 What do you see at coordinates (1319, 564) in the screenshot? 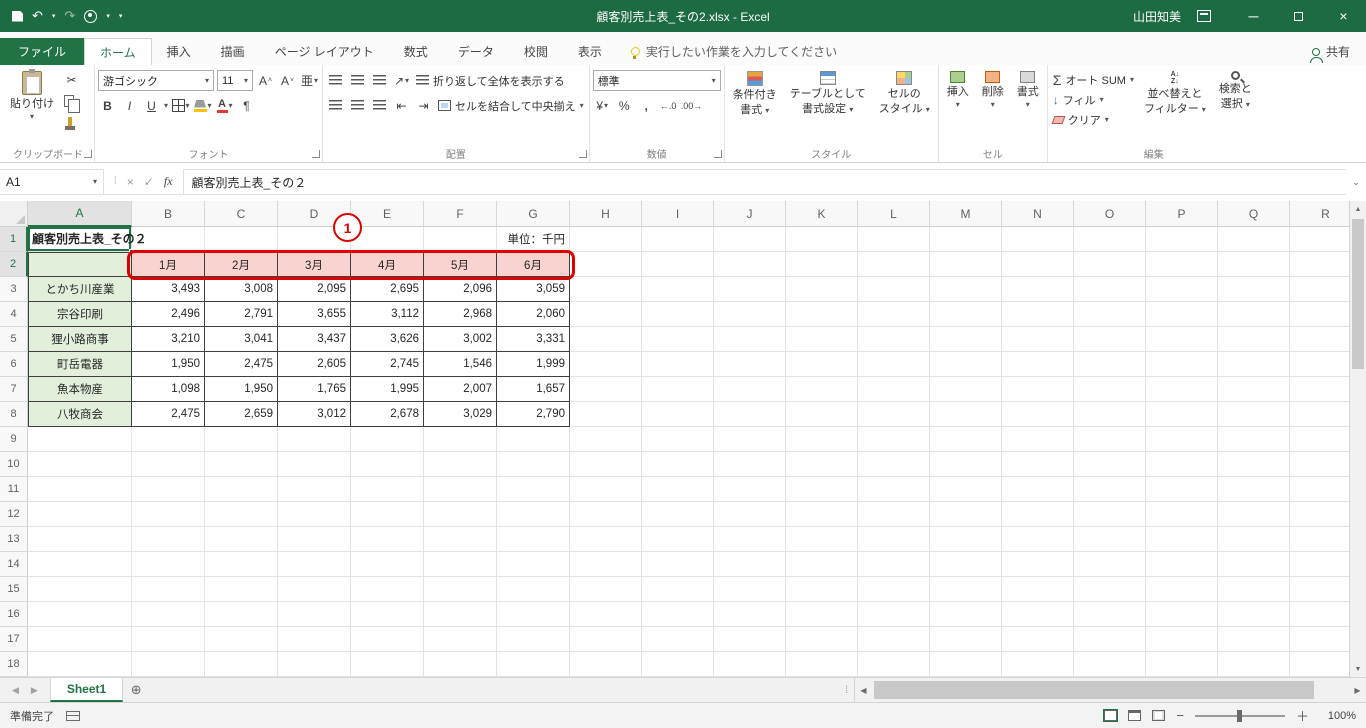
I see `cell-R14` at bounding box center [1319, 564].